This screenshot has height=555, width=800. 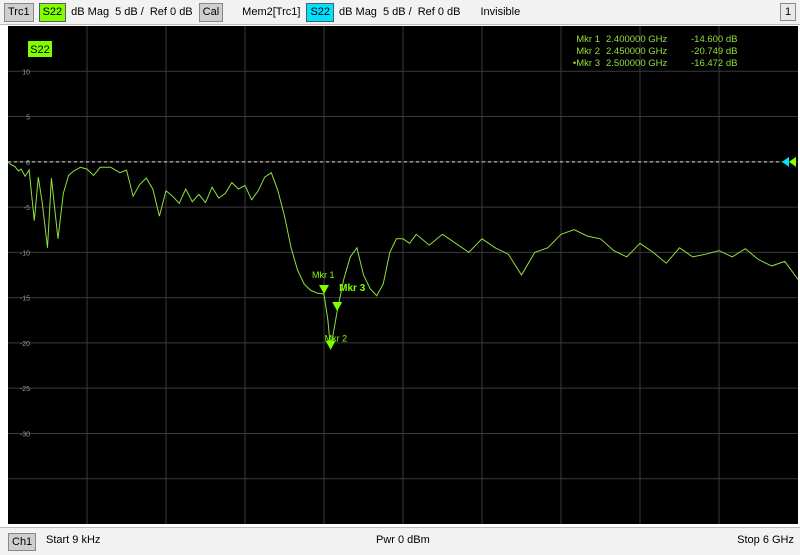 I want to click on y-tick-label: -25, so click(x=25, y=389).